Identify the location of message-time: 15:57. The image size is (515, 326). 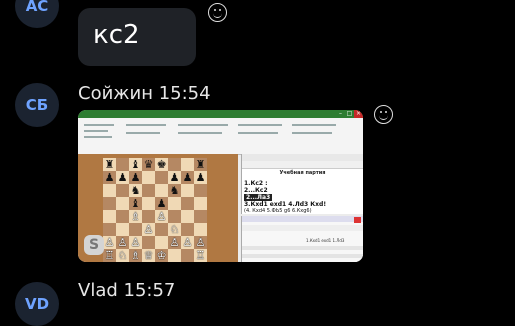
(149, 290).